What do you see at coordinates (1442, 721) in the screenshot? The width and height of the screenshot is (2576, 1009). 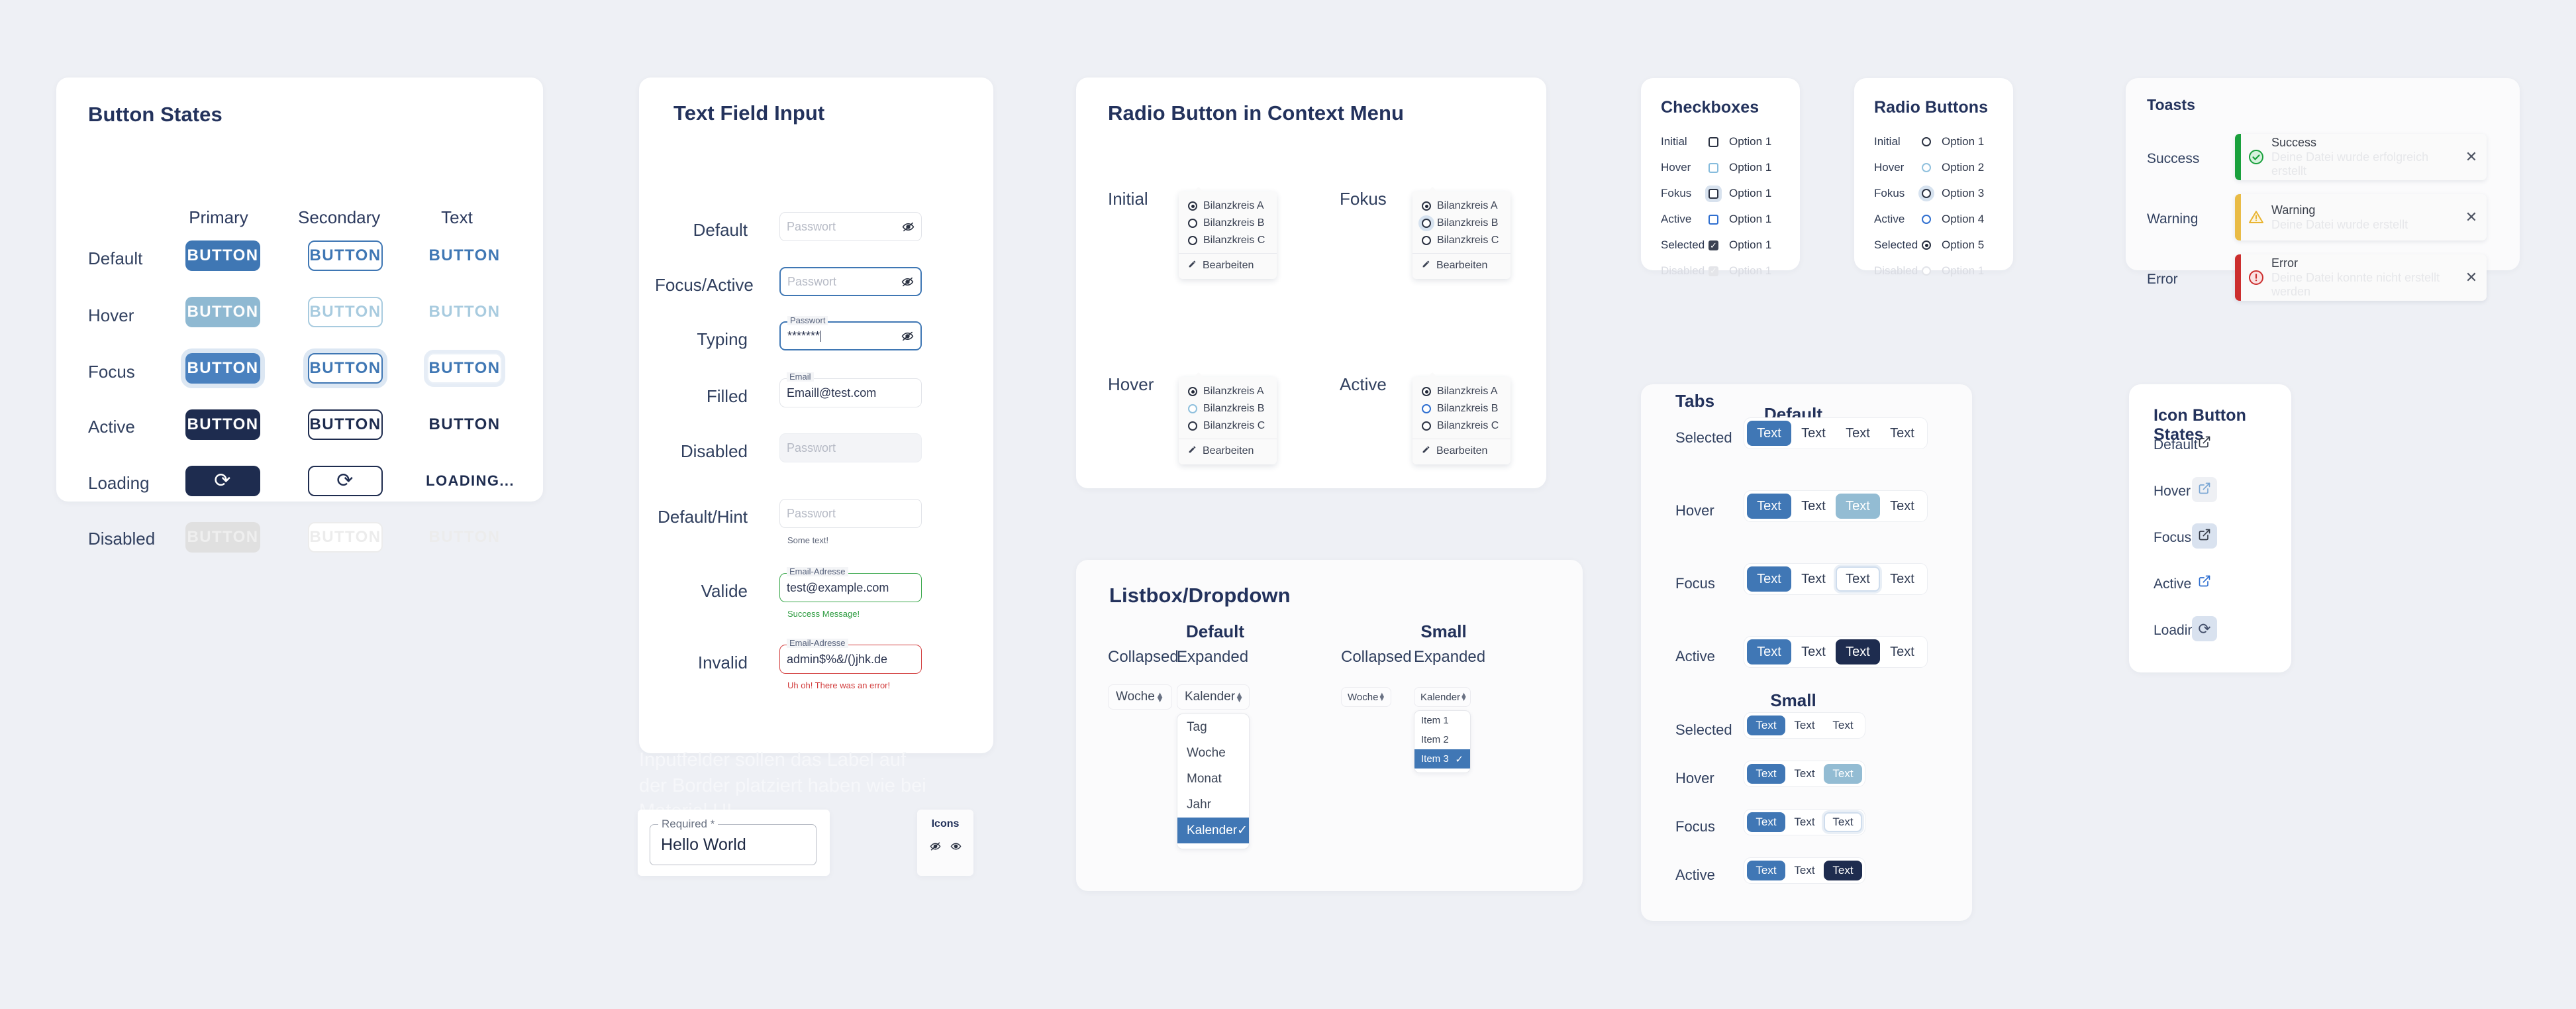 I see `listbox-option: Item 1` at bounding box center [1442, 721].